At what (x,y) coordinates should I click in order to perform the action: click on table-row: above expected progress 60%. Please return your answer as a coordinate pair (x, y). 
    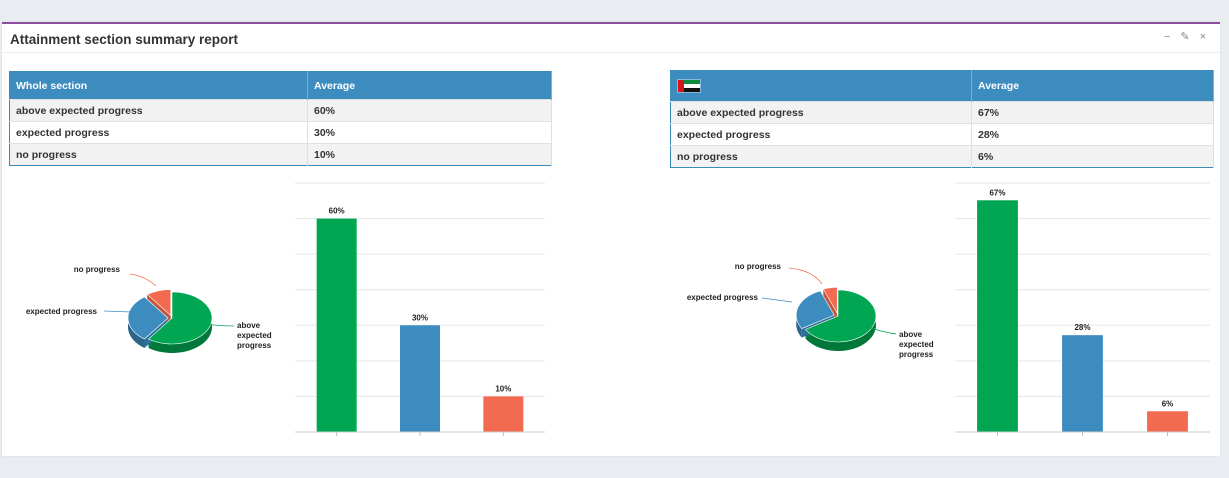
    Looking at the image, I should click on (280, 110).